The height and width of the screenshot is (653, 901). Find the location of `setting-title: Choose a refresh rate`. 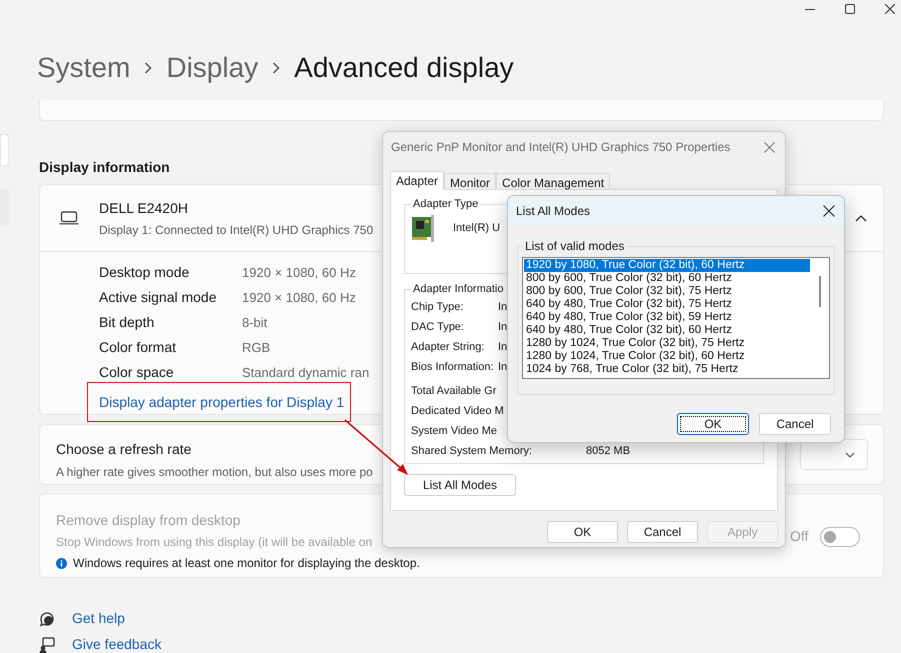

setting-title: Choose a refresh rate is located at coordinates (124, 449).